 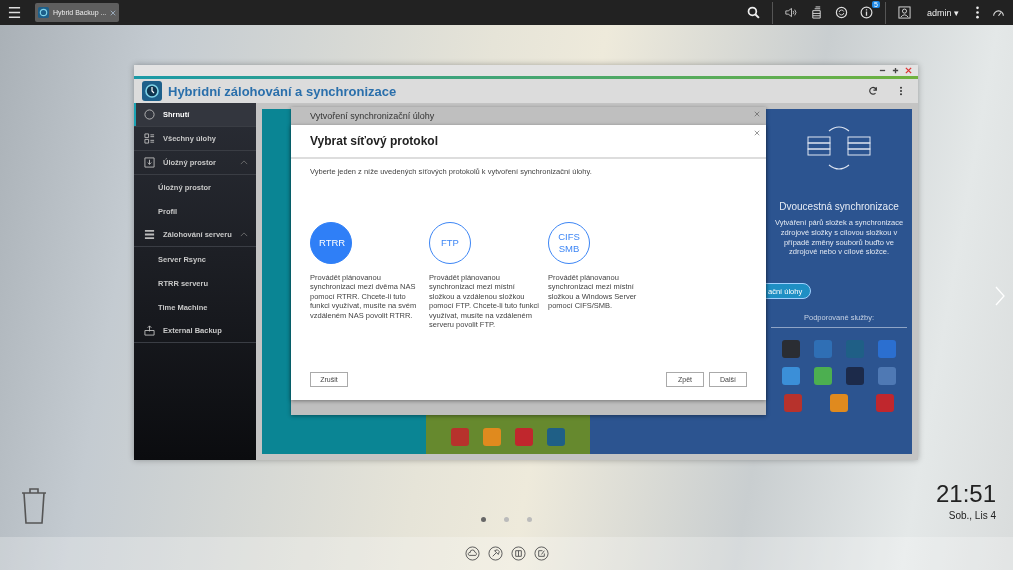 What do you see at coordinates (904, 12) in the screenshot?
I see `user-icon` at bounding box center [904, 12].